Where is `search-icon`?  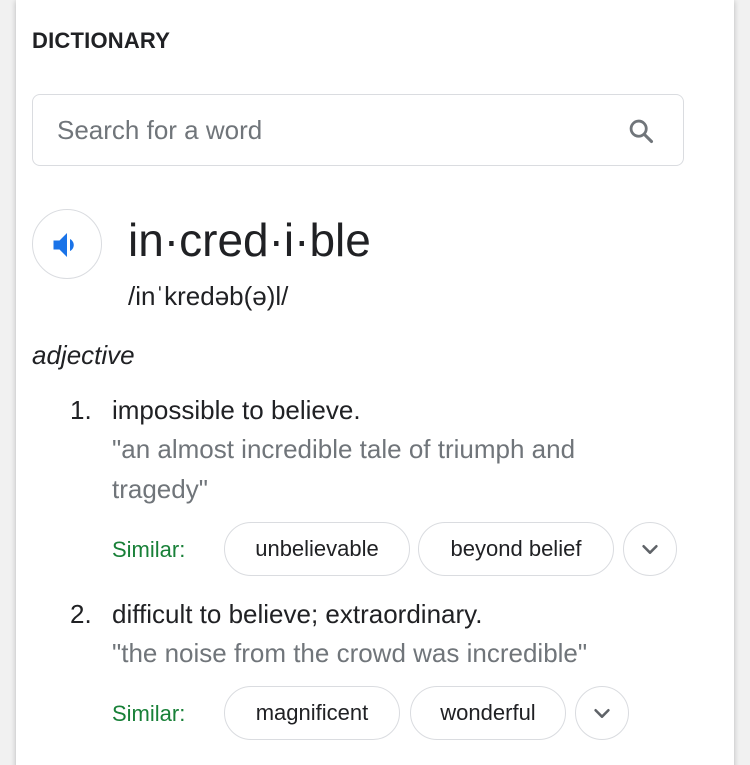 search-icon is located at coordinates (641, 131).